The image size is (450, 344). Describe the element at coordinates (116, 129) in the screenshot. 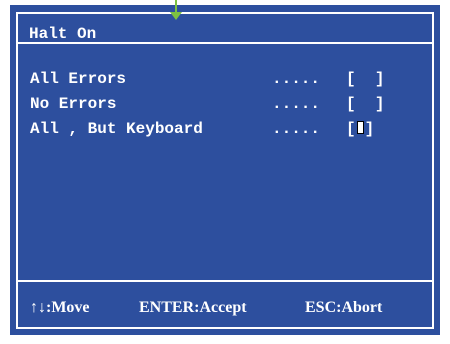

I see `option-label: All , But Keyboard` at that location.